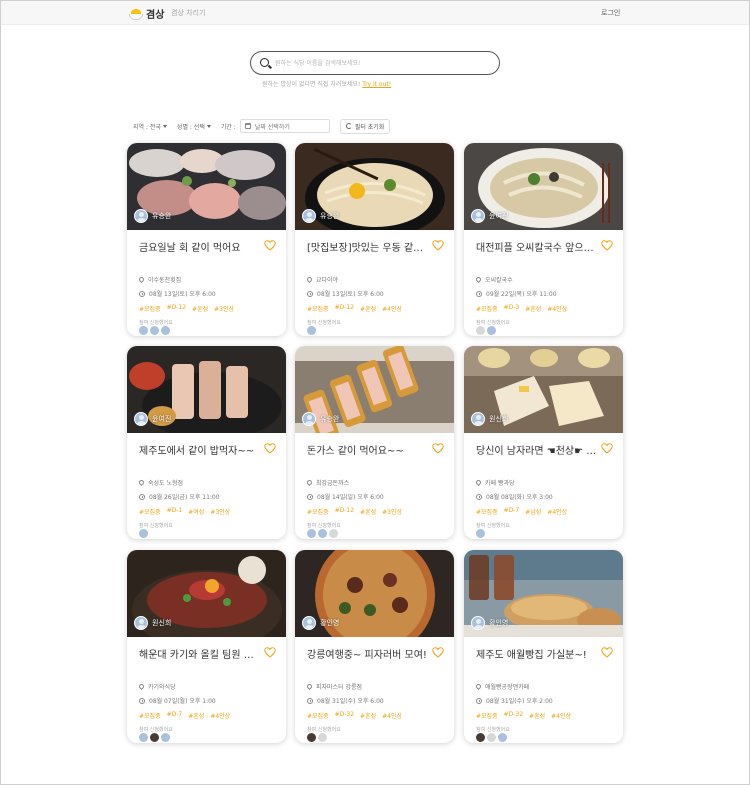  What do you see at coordinates (162, 687) in the screenshot?
I see `location-text: 카기와식당` at bounding box center [162, 687].